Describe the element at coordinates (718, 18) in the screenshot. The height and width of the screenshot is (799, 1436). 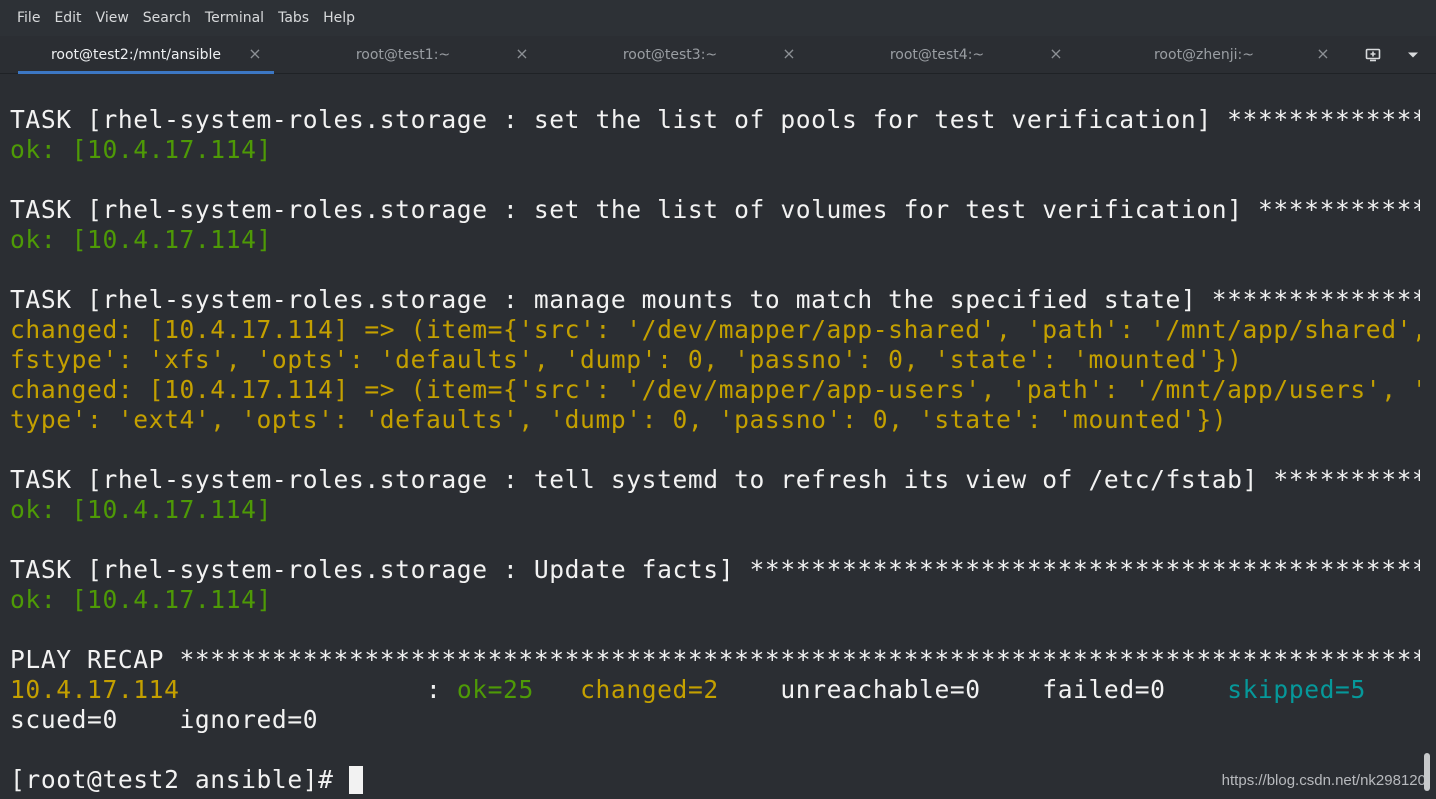
I see `menubar: File Edit View Search Terminal Tabs Help` at that location.